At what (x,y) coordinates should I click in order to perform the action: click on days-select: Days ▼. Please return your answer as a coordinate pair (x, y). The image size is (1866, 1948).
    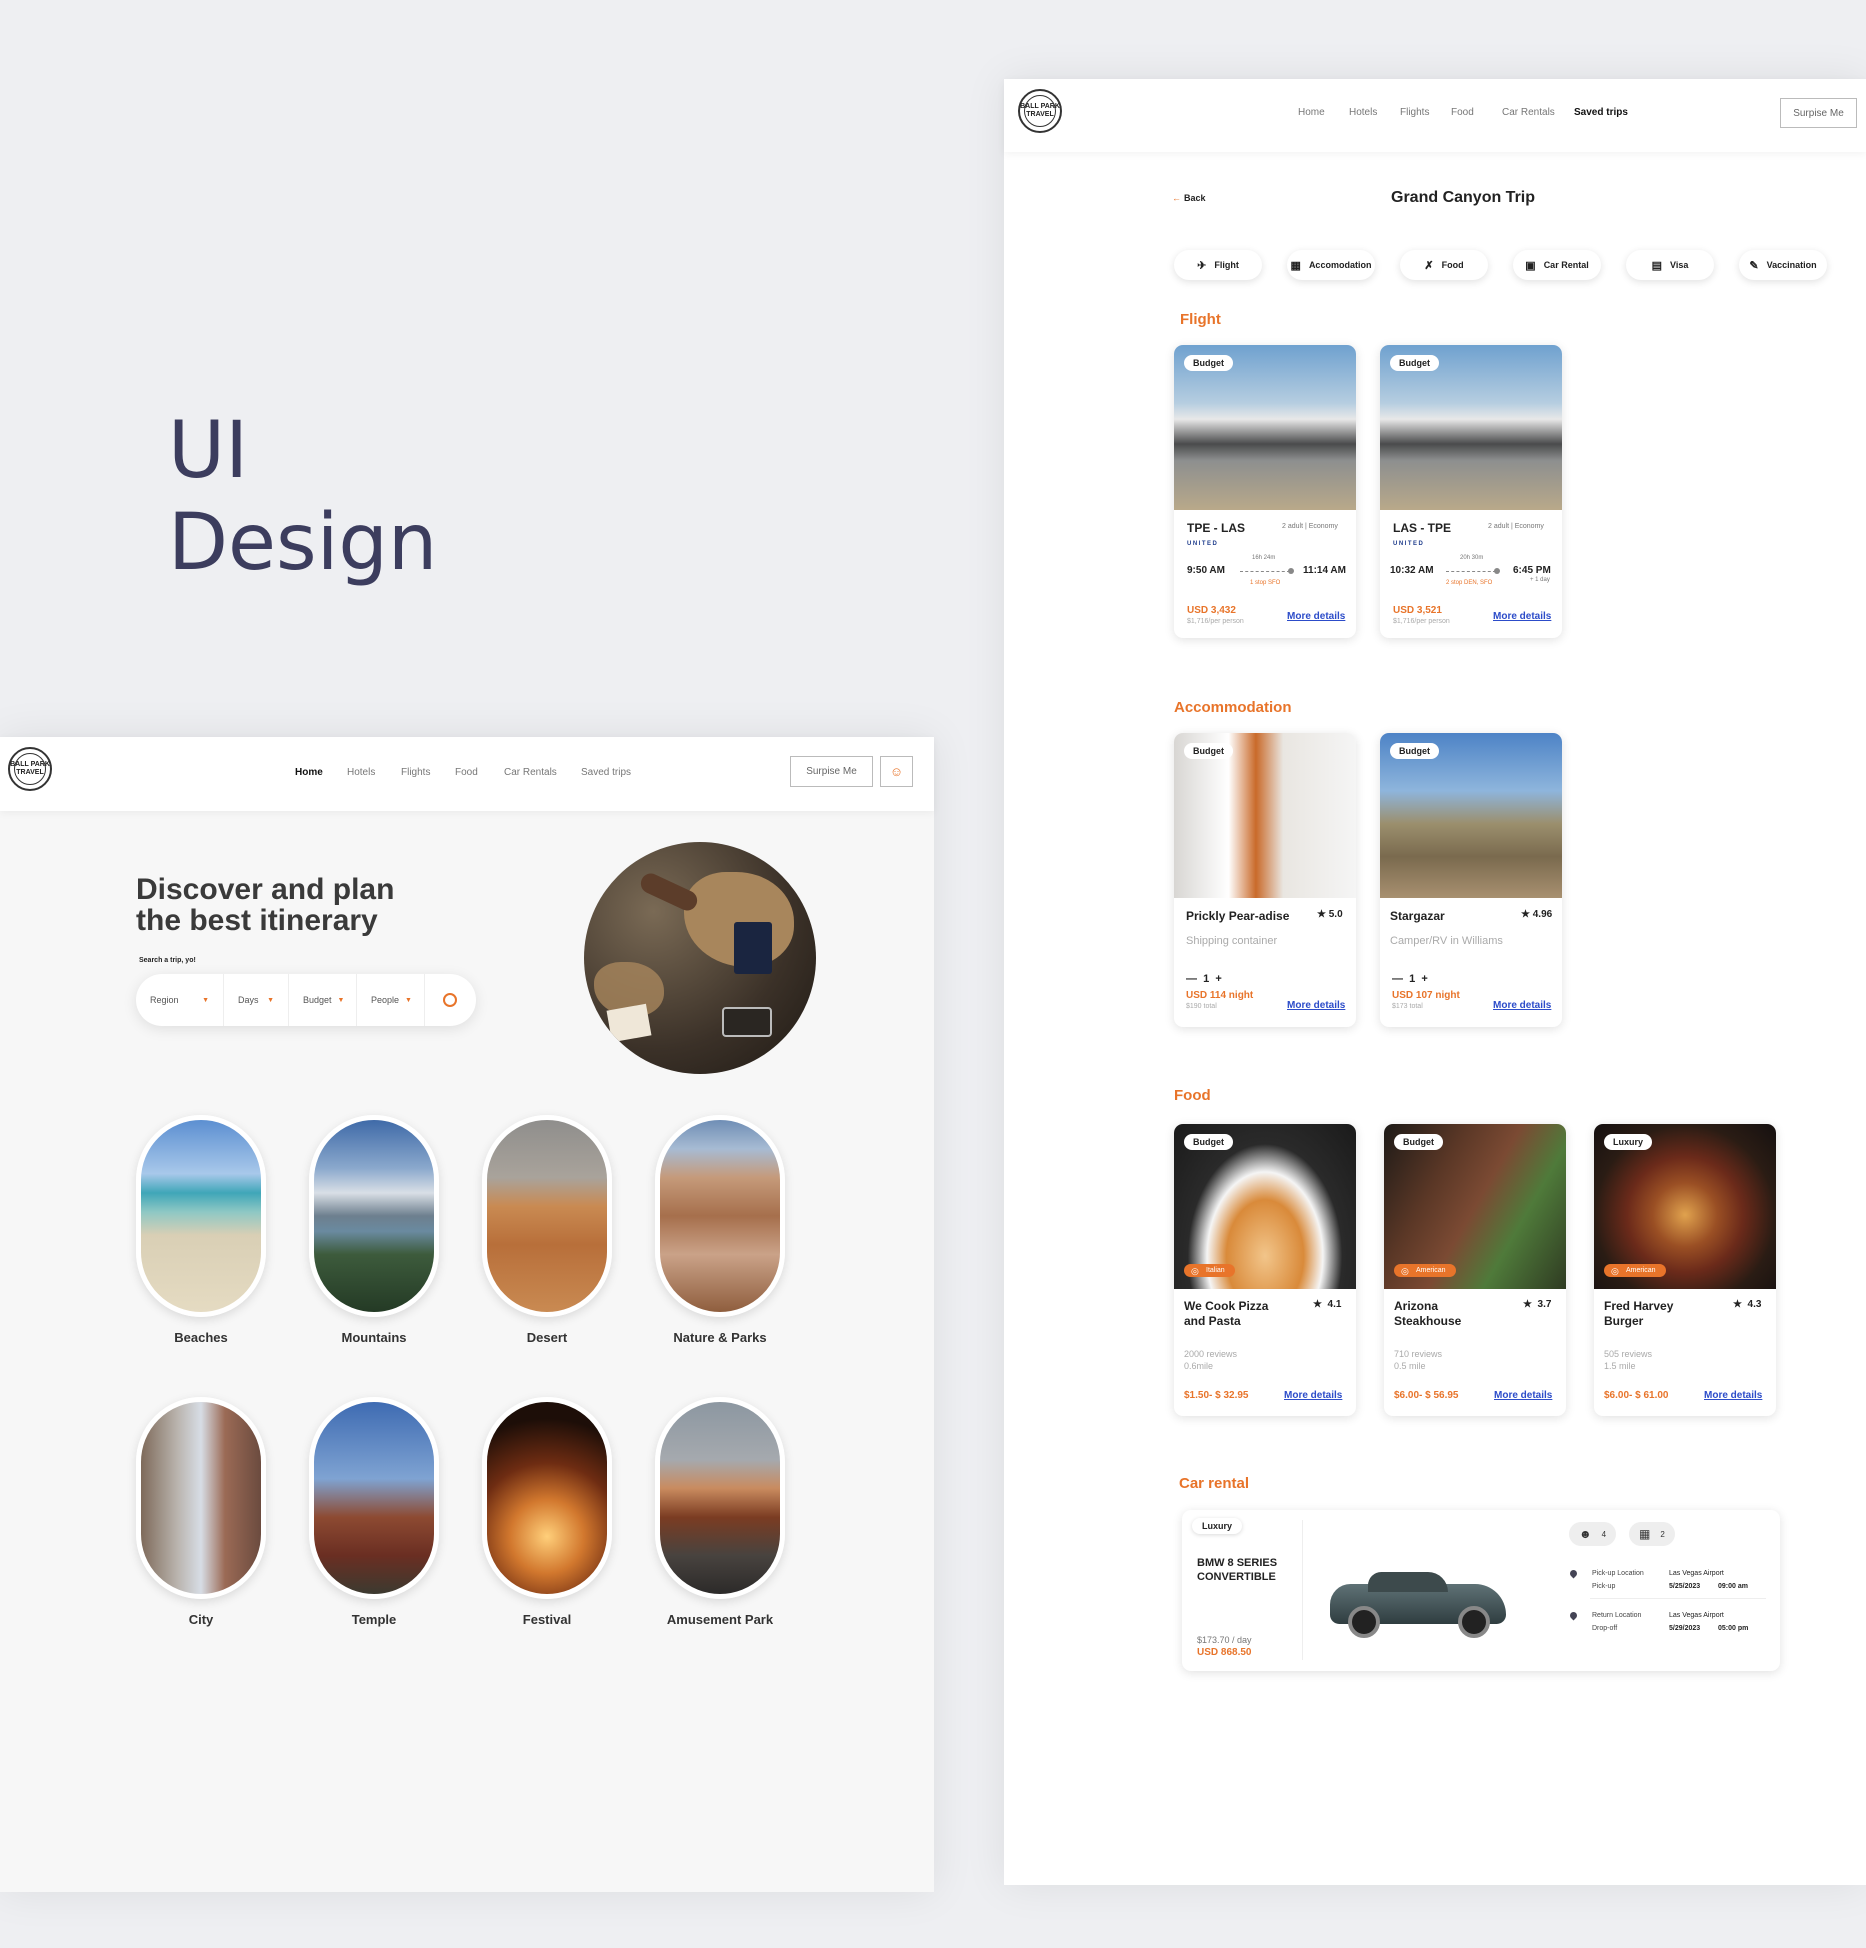
    Looking at the image, I should click on (256, 1000).